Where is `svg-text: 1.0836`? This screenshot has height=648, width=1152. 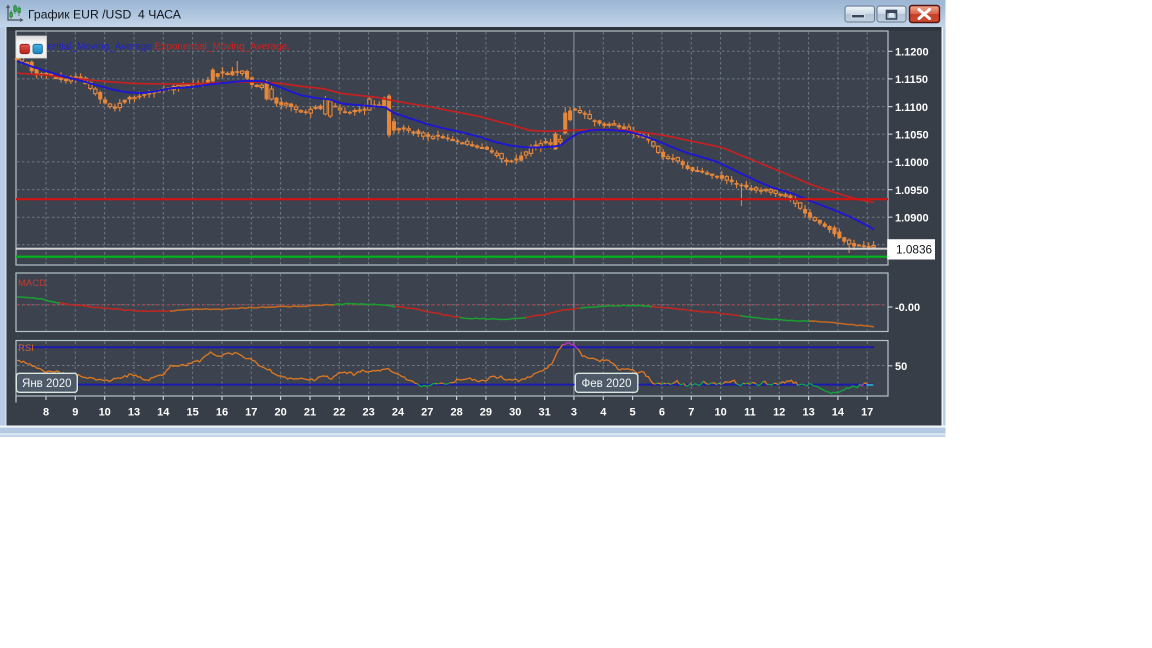 svg-text: 1.0836 is located at coordinates (914, 250).